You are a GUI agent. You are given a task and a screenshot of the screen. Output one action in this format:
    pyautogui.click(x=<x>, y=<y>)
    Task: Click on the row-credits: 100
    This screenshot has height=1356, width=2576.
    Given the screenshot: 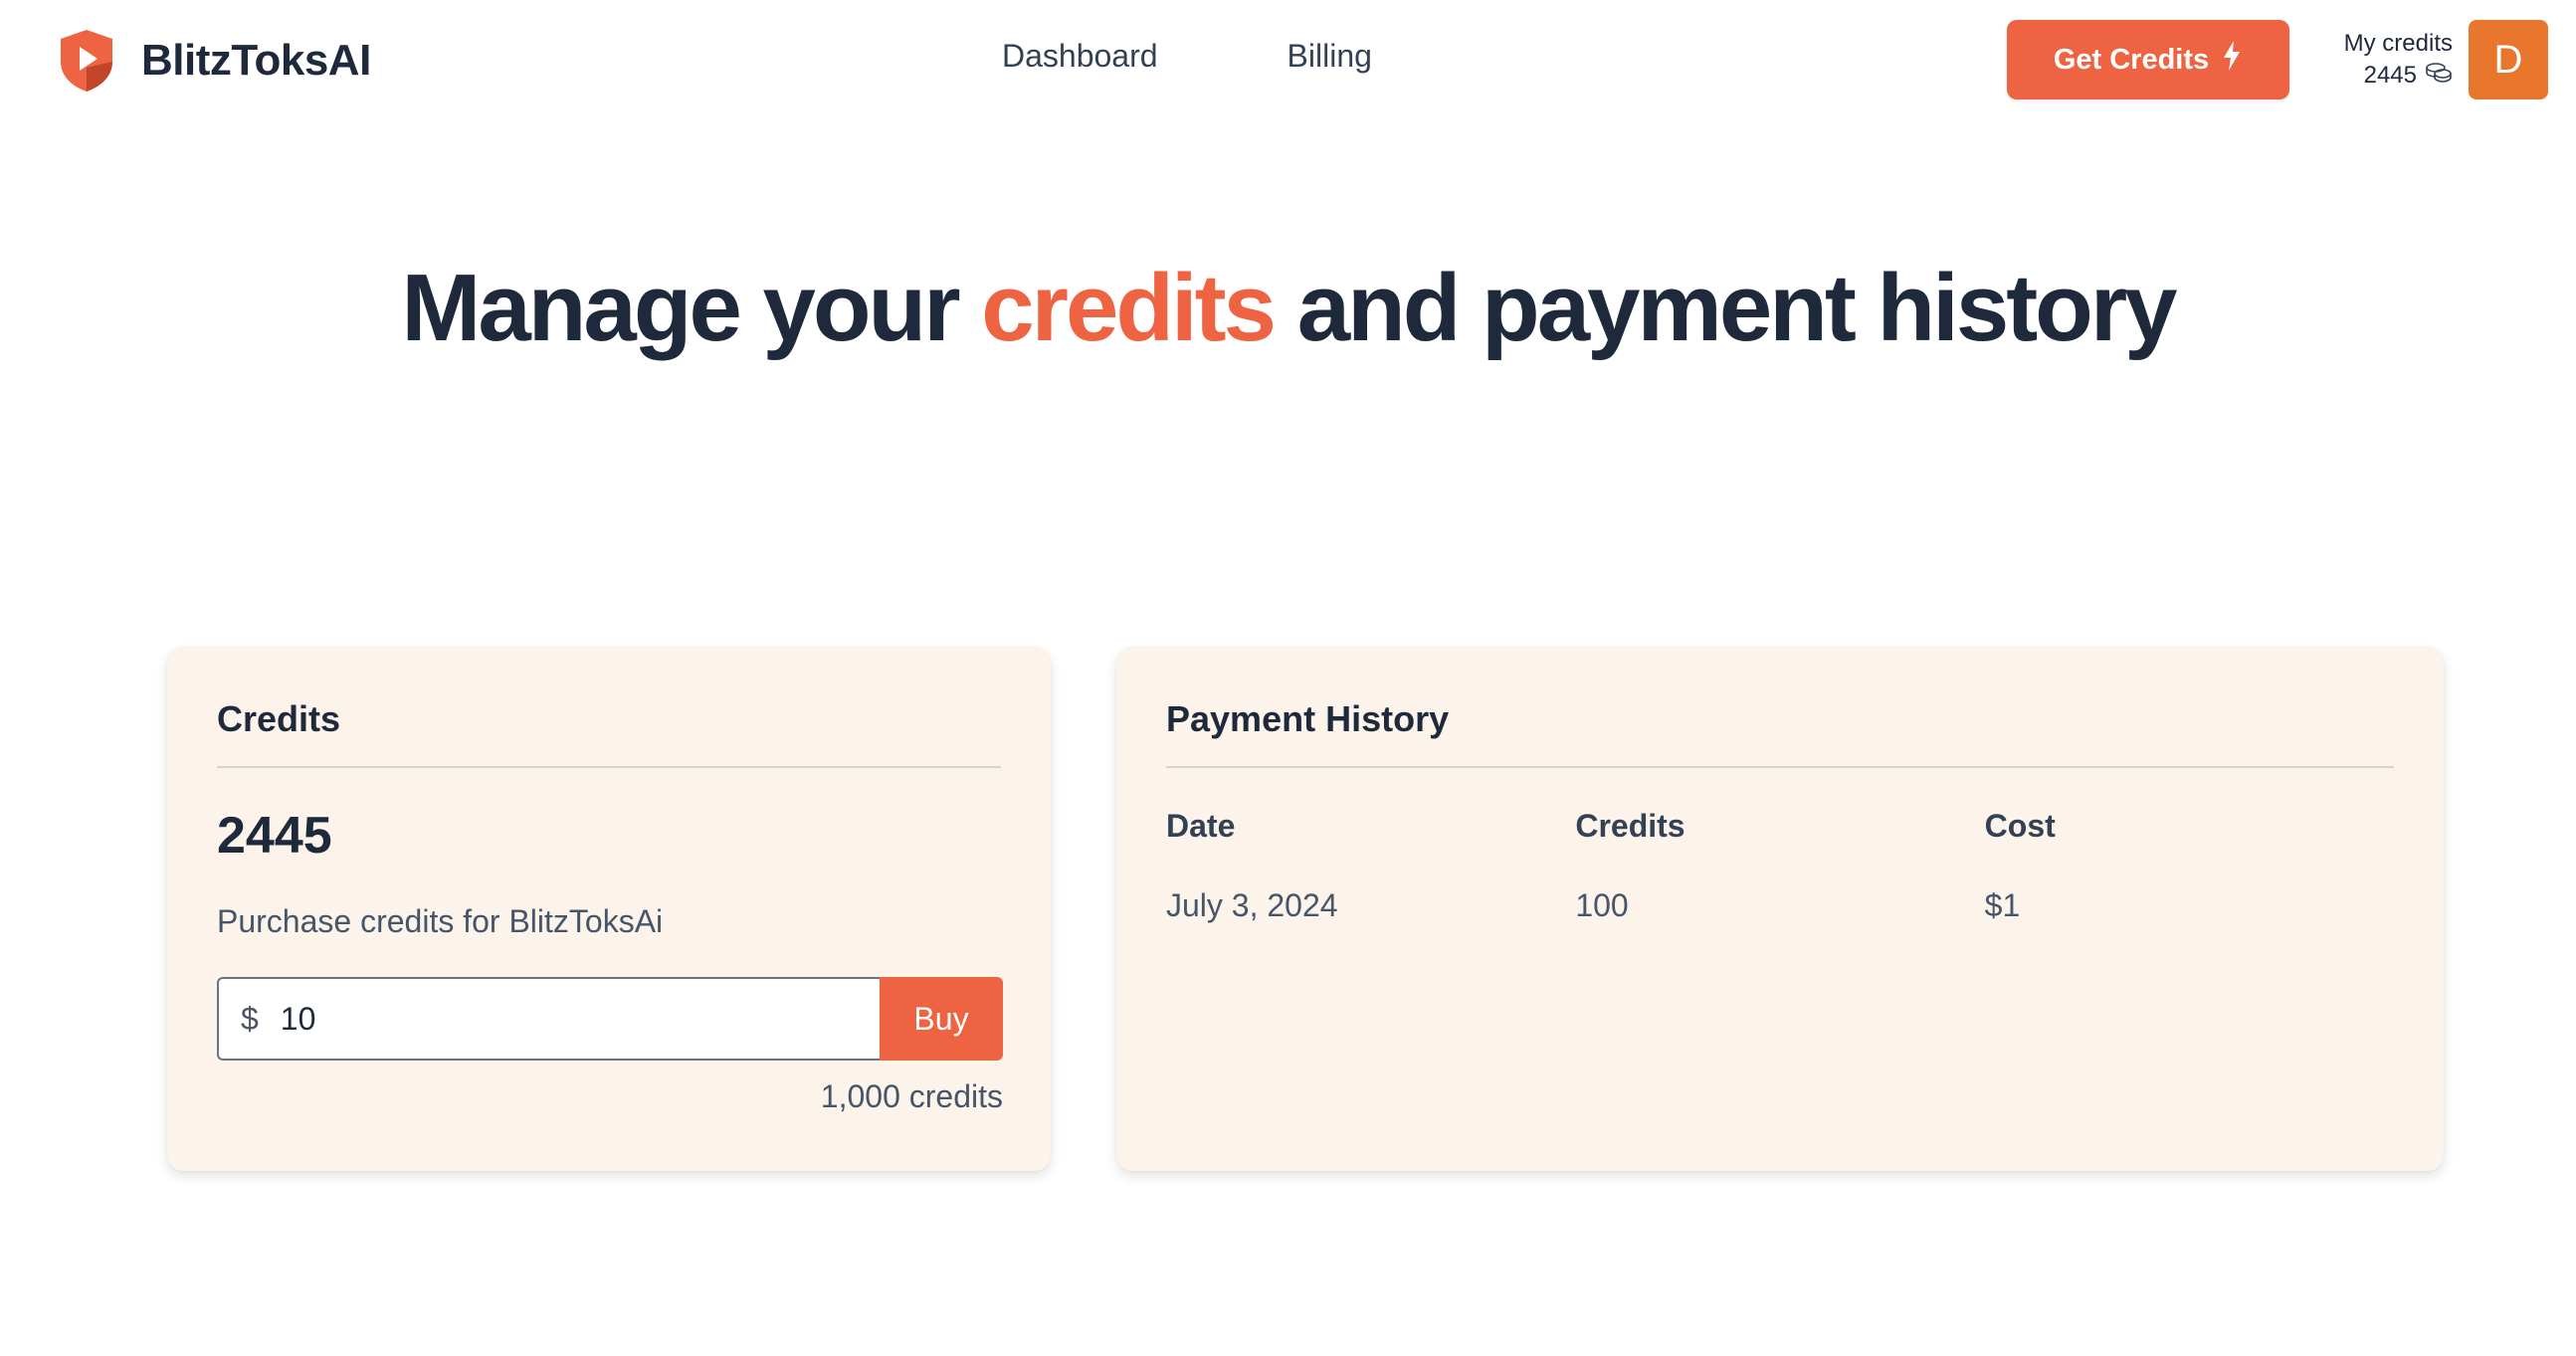 What is the action you would take?
    pyautogui.click(x=1602, y=904)
    